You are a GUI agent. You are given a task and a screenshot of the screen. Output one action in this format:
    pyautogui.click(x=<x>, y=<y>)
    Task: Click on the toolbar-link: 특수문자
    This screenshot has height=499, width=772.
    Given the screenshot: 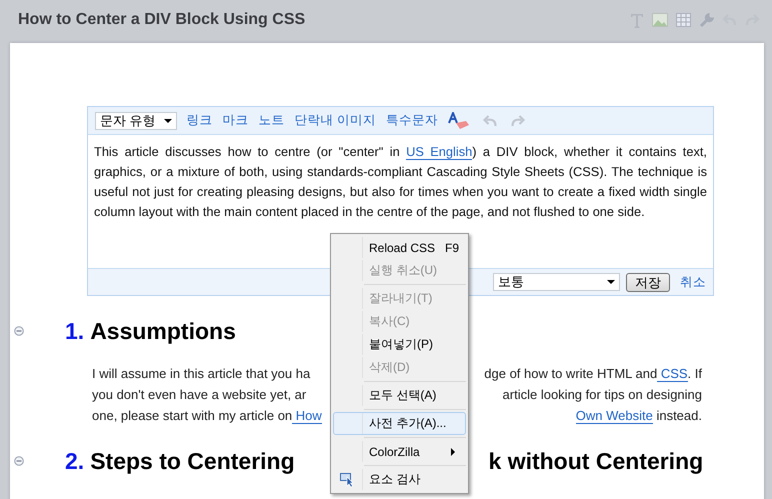 What is the action you would take?
    pyautogui.click(x=412, y=120)
    